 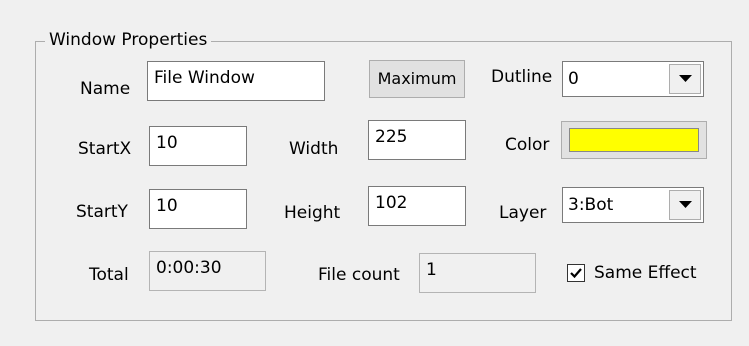 What do you see at coordinates (236, 81) in the screenshot?
I see `name-input: File Window` at bounding box center [236, 81].